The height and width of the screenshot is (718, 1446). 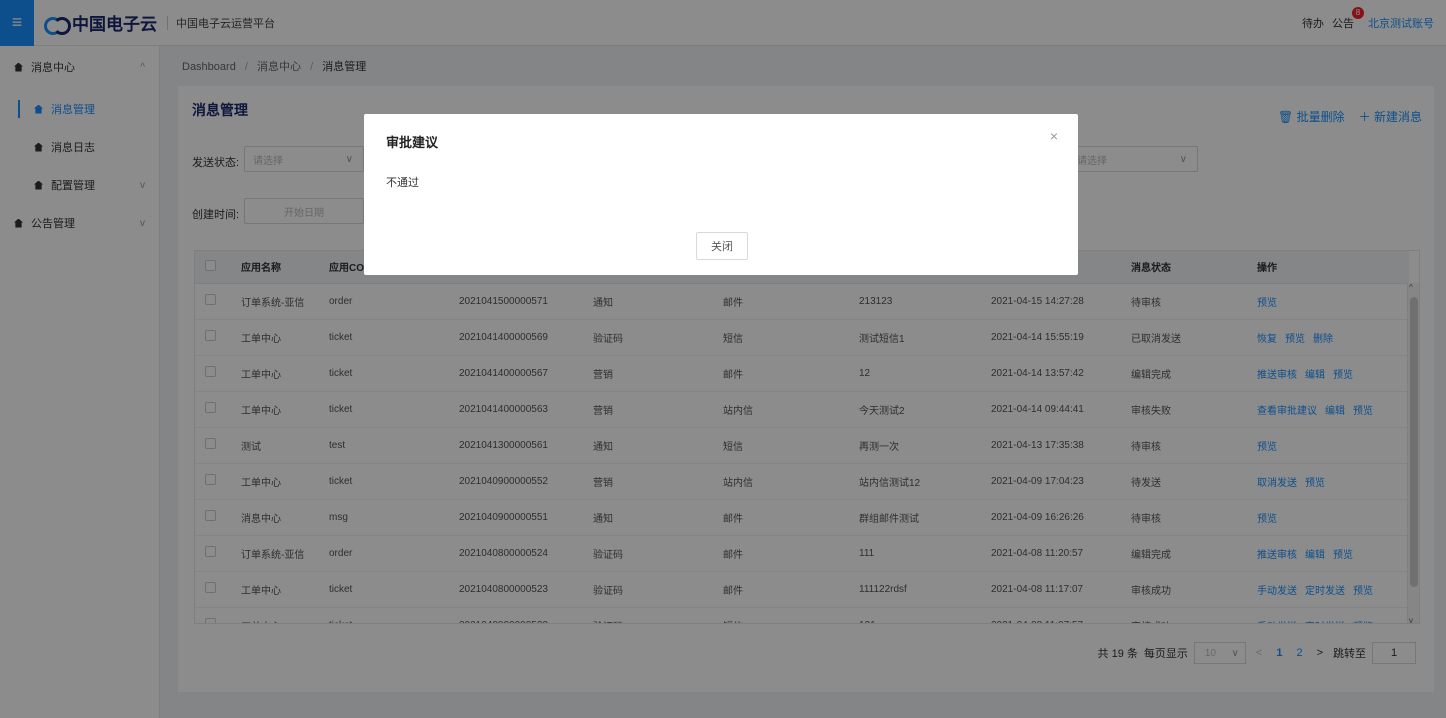 I want to click on dialog-title: 审批建议, so click(x=412, y=142).